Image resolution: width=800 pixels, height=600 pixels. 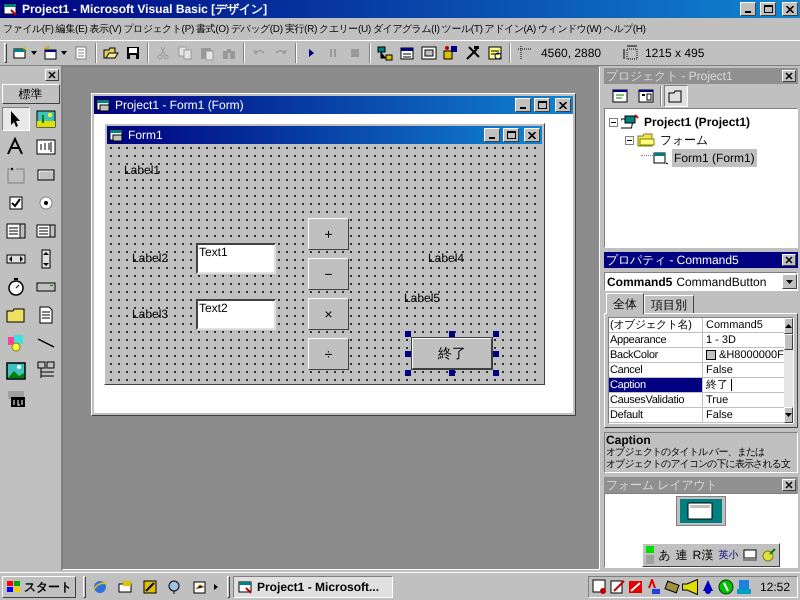 I want to click on menu-item: アドイン(A), so click(x=510, y=29).